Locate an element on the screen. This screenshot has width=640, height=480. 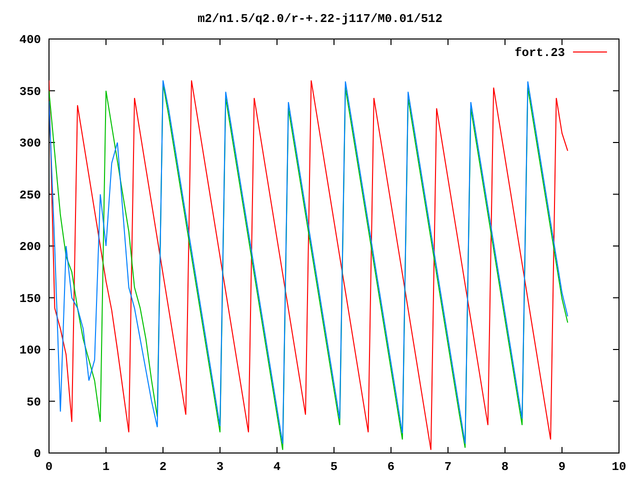
tick-label: 10 is located at coordinates (619, 467).